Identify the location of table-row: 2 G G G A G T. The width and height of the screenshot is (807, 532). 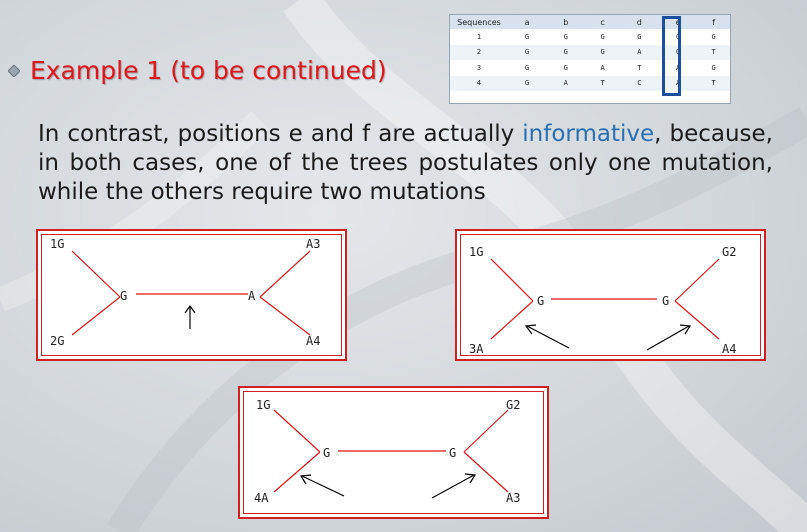
(590, 52).